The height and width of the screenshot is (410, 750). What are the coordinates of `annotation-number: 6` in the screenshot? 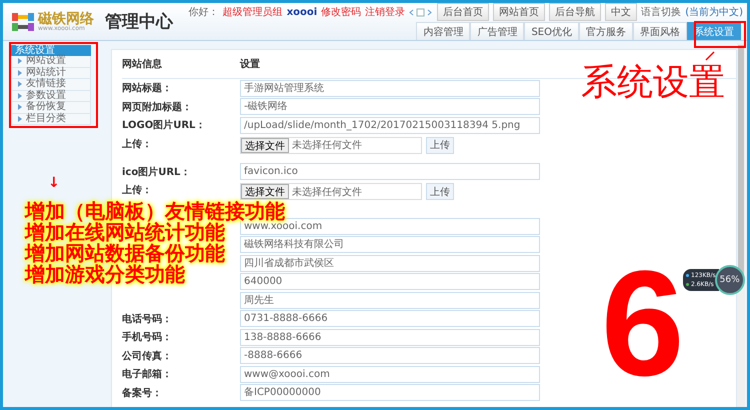 It's located at (642, 323).